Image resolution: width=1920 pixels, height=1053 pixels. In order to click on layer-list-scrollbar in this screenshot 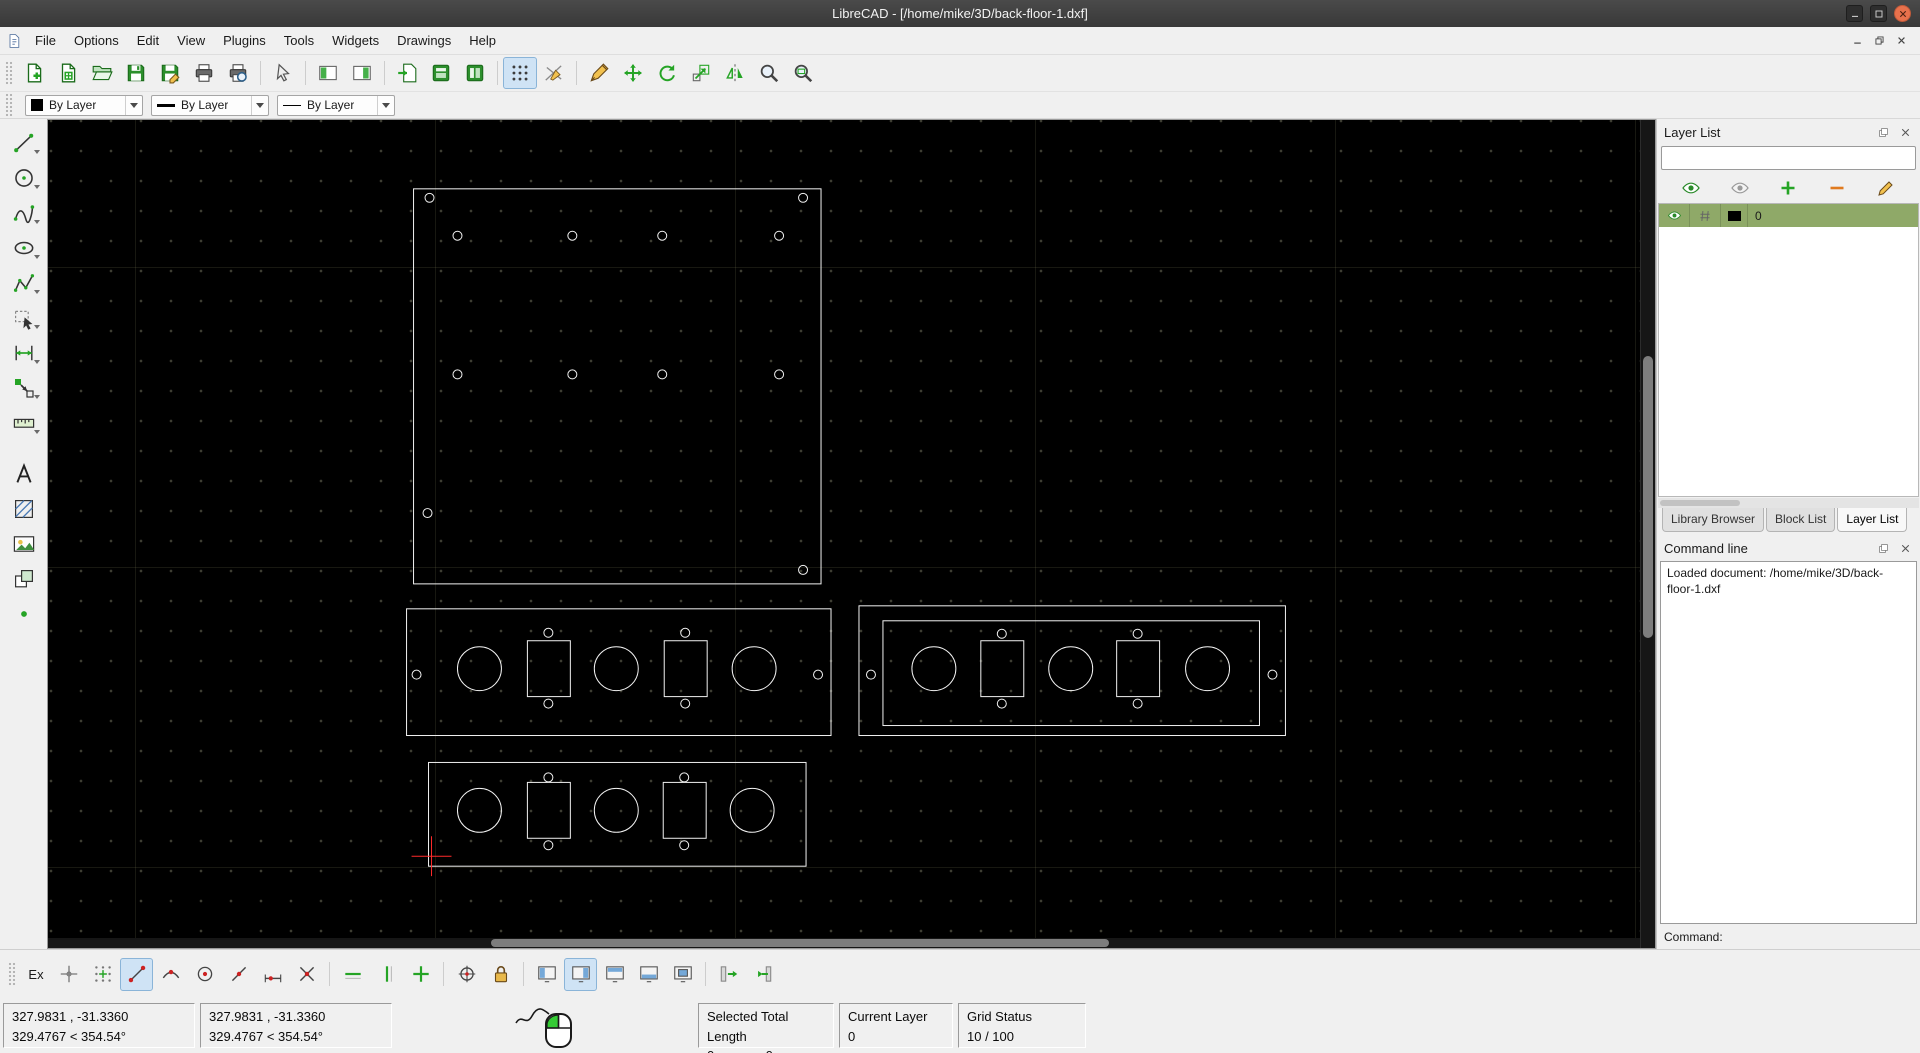, I will do `click(1788, 503)`.